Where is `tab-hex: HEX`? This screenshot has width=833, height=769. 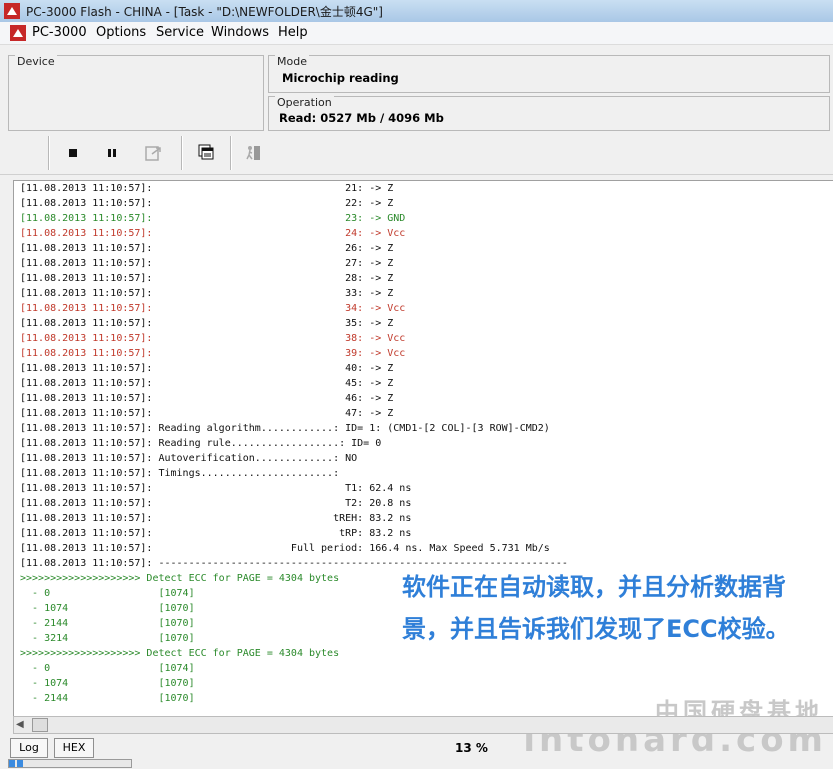 tab-hex: HEX is located at coordinates (74, 748).